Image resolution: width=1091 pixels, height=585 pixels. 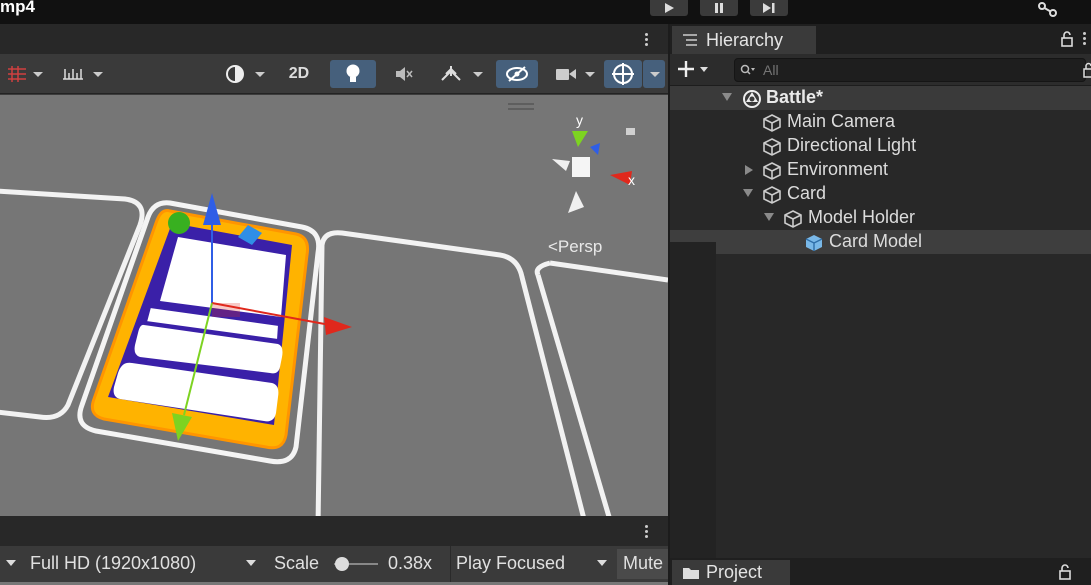 What do you see at coordinates (251, 563) in the screenshot?
I see `resolution-dropdown-arrow-icon` at bounding box center [251, 563].